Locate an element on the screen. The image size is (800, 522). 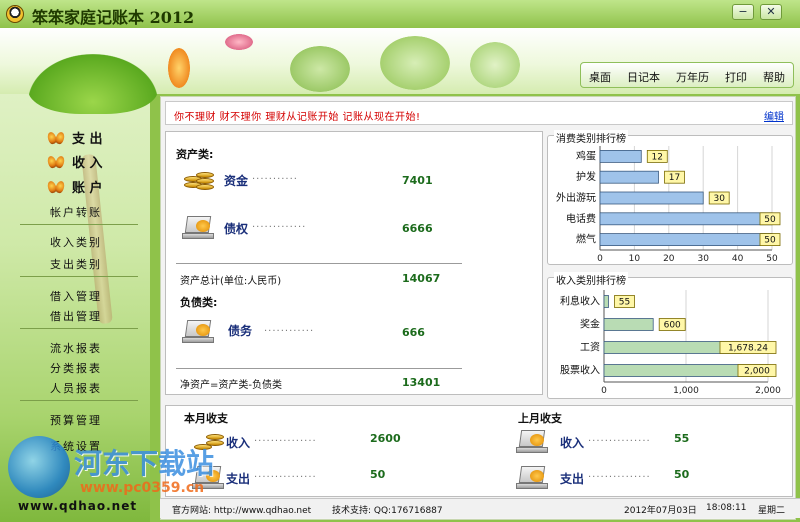
watermark-url: www.pc0359.cn is located at coordinates (142, 488).